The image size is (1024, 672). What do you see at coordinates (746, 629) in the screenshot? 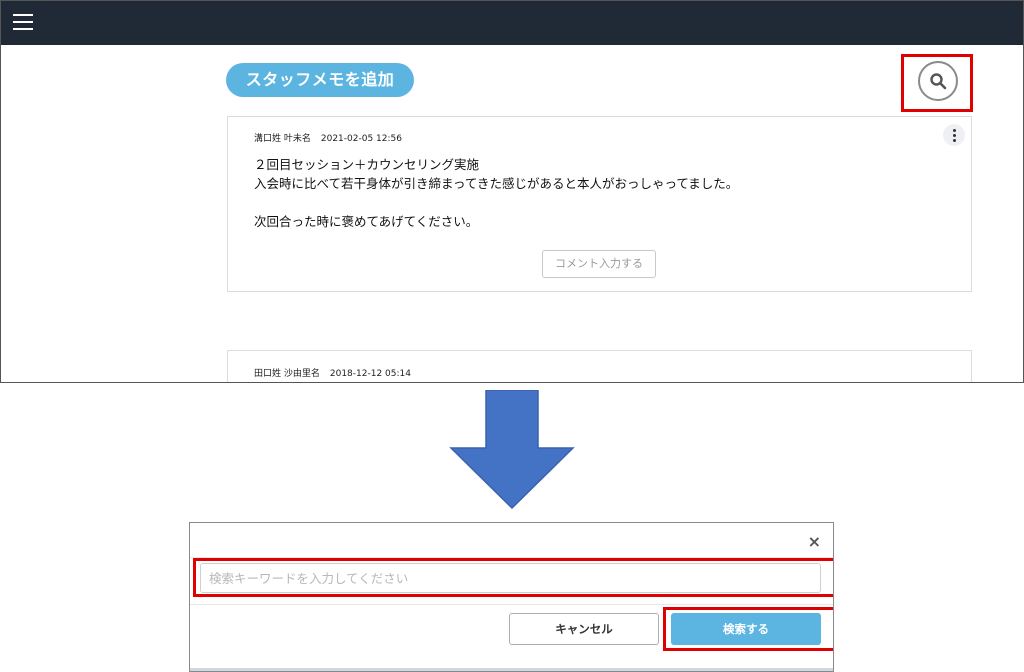
I see `search-submit-button: 検索する` at bounding box center [746, 629].